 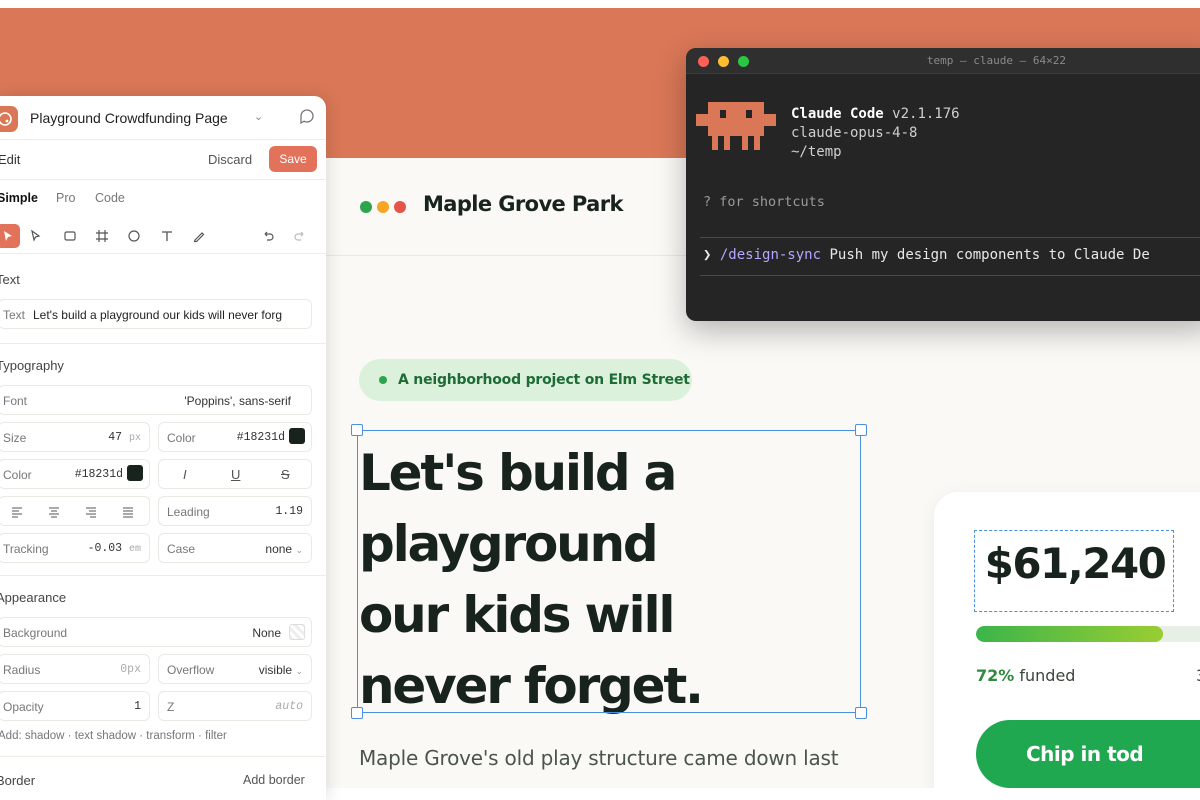 I want to click on opacity-field: Opacity 1, so click(x=75, y=706).